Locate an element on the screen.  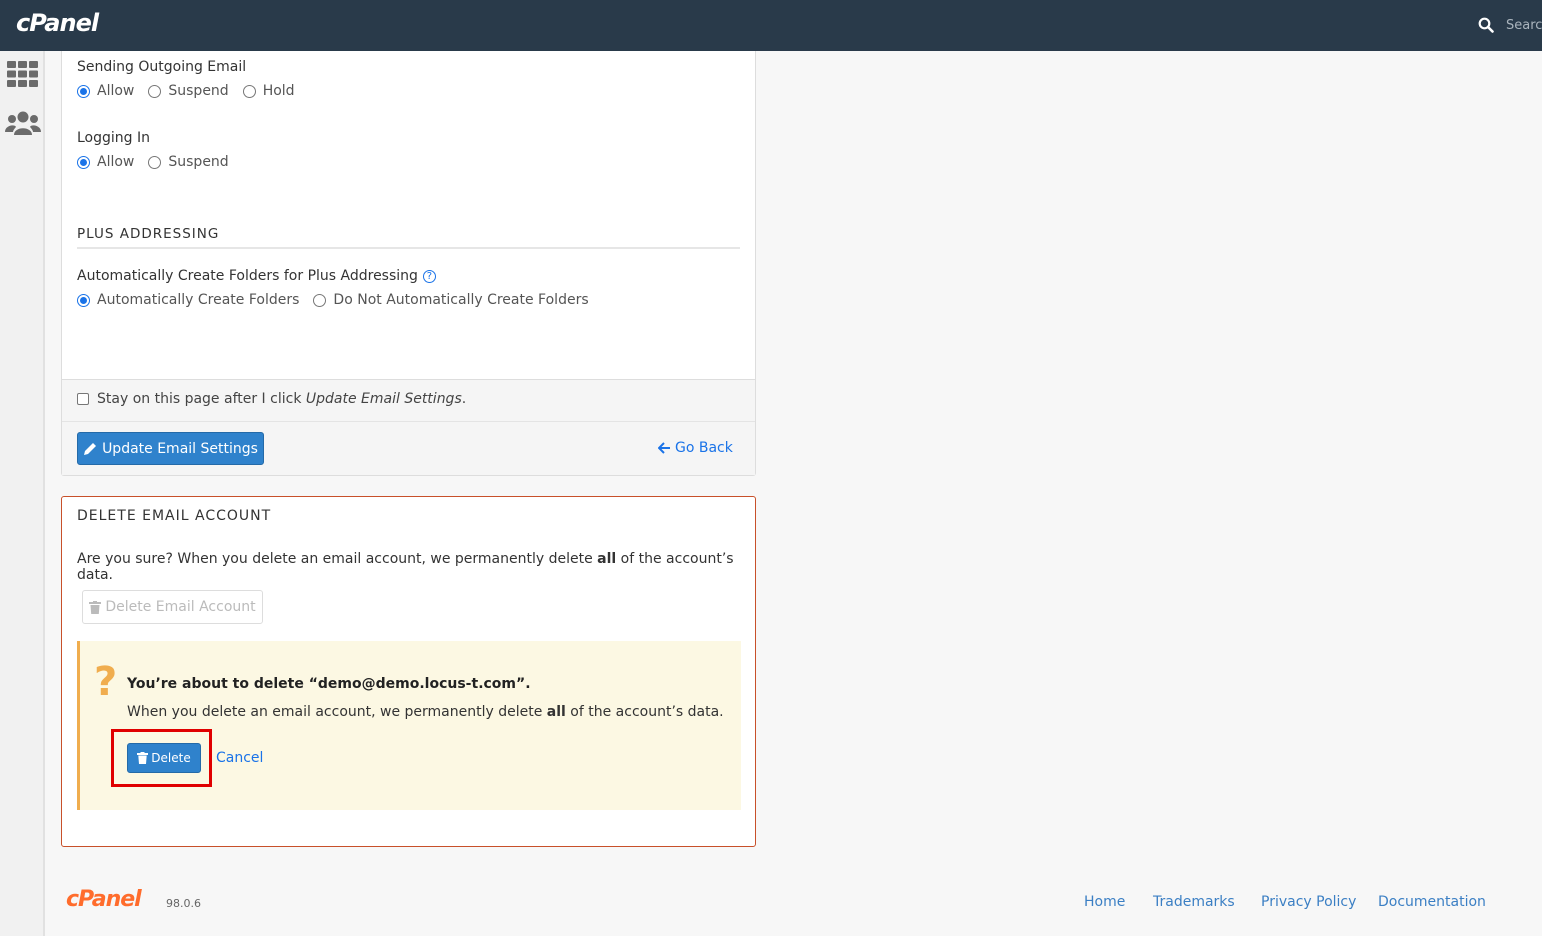
auto-create-option: Automatically Create Folders is located at coordinates (188, 300).